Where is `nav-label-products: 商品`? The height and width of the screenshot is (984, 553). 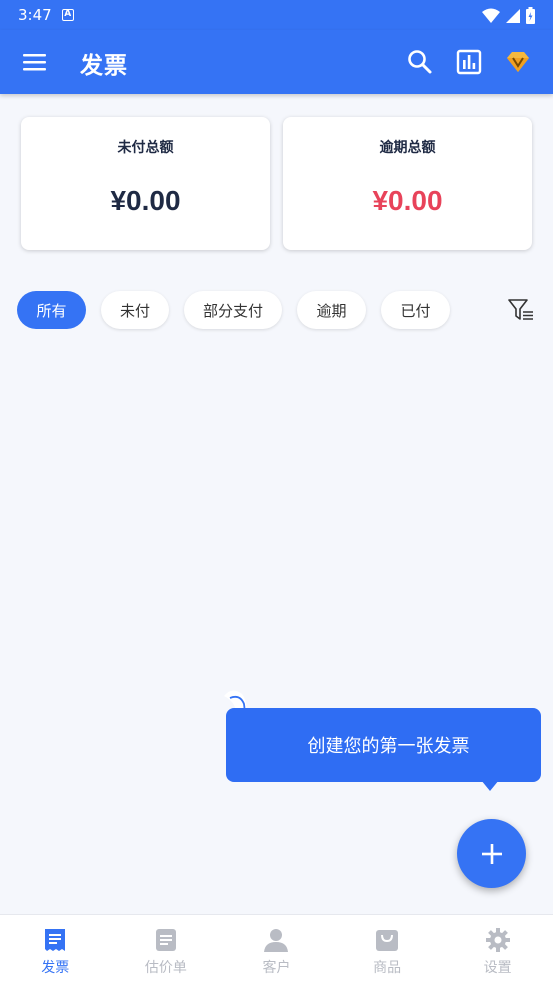 nav-label-products: 商品 is located at coordinates (387, 968).